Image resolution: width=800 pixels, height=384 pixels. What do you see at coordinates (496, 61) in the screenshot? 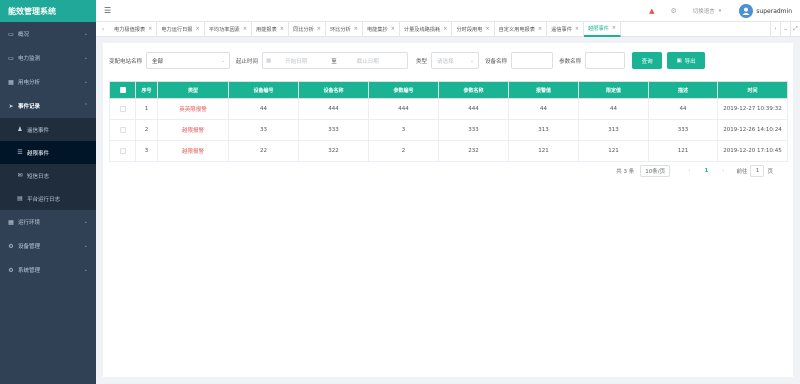
I see `device-label: 设备名称` at bounding box center [496, 61].